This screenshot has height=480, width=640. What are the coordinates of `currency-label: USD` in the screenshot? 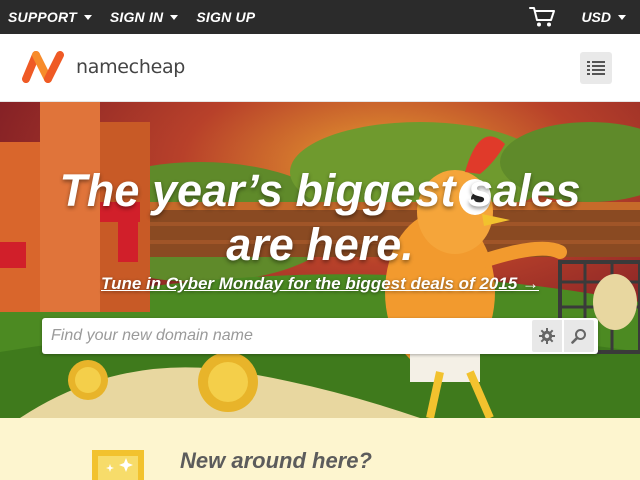 It's located at (596, 17).